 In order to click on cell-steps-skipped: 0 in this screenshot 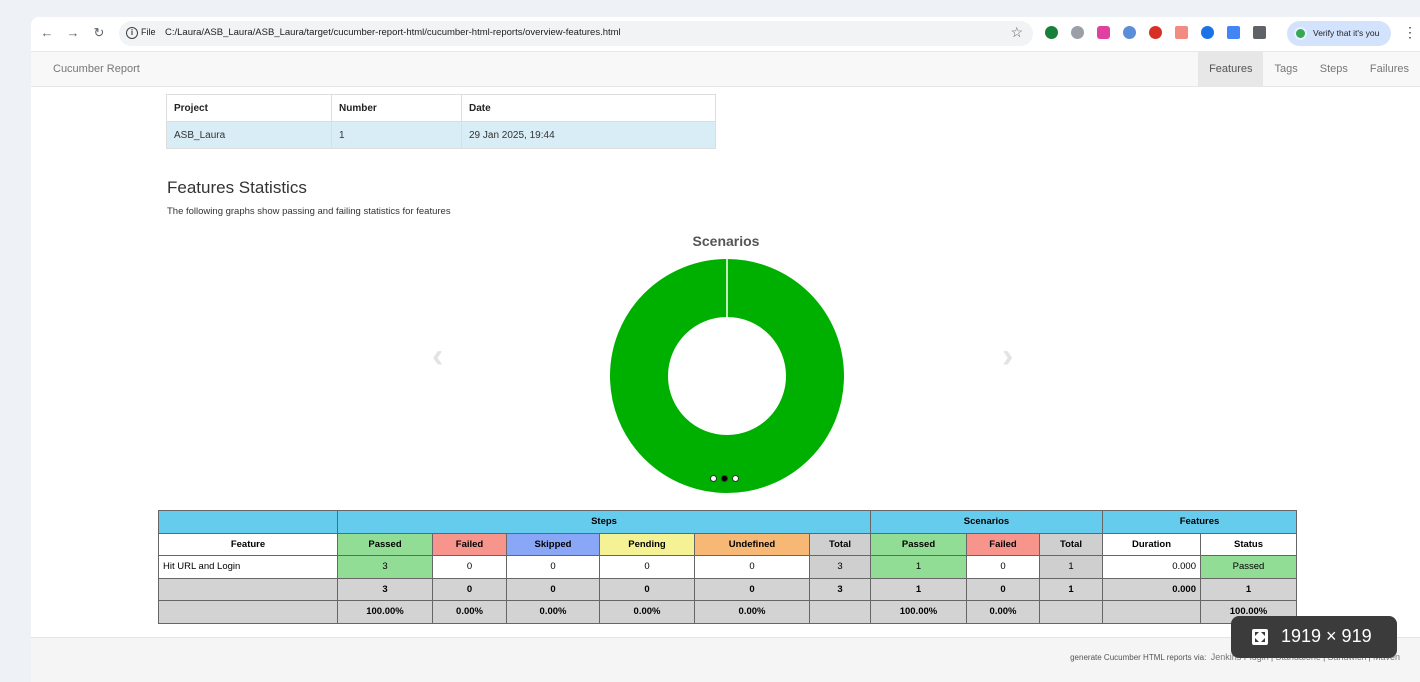, I will do `click(553, 567)`.